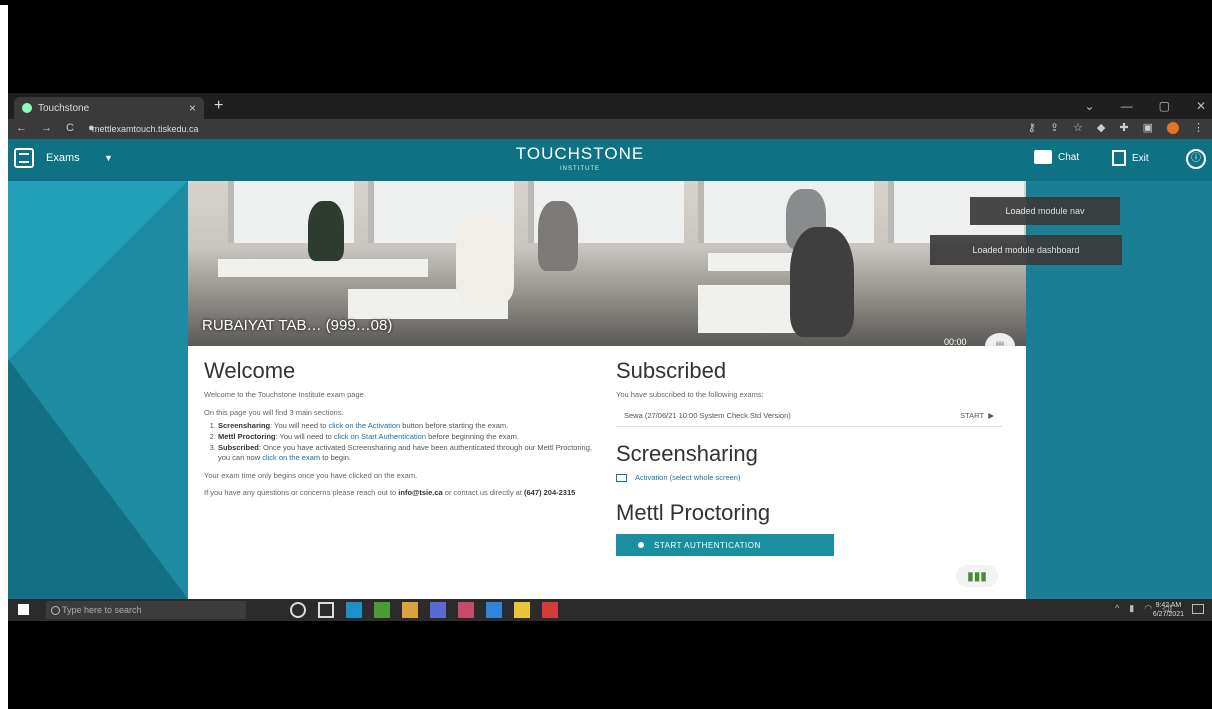 The image size is (1212, 709). Describe the element at coordinates (1032, 127) in the screenshot. I see `key-icon: ⚷` at that location.